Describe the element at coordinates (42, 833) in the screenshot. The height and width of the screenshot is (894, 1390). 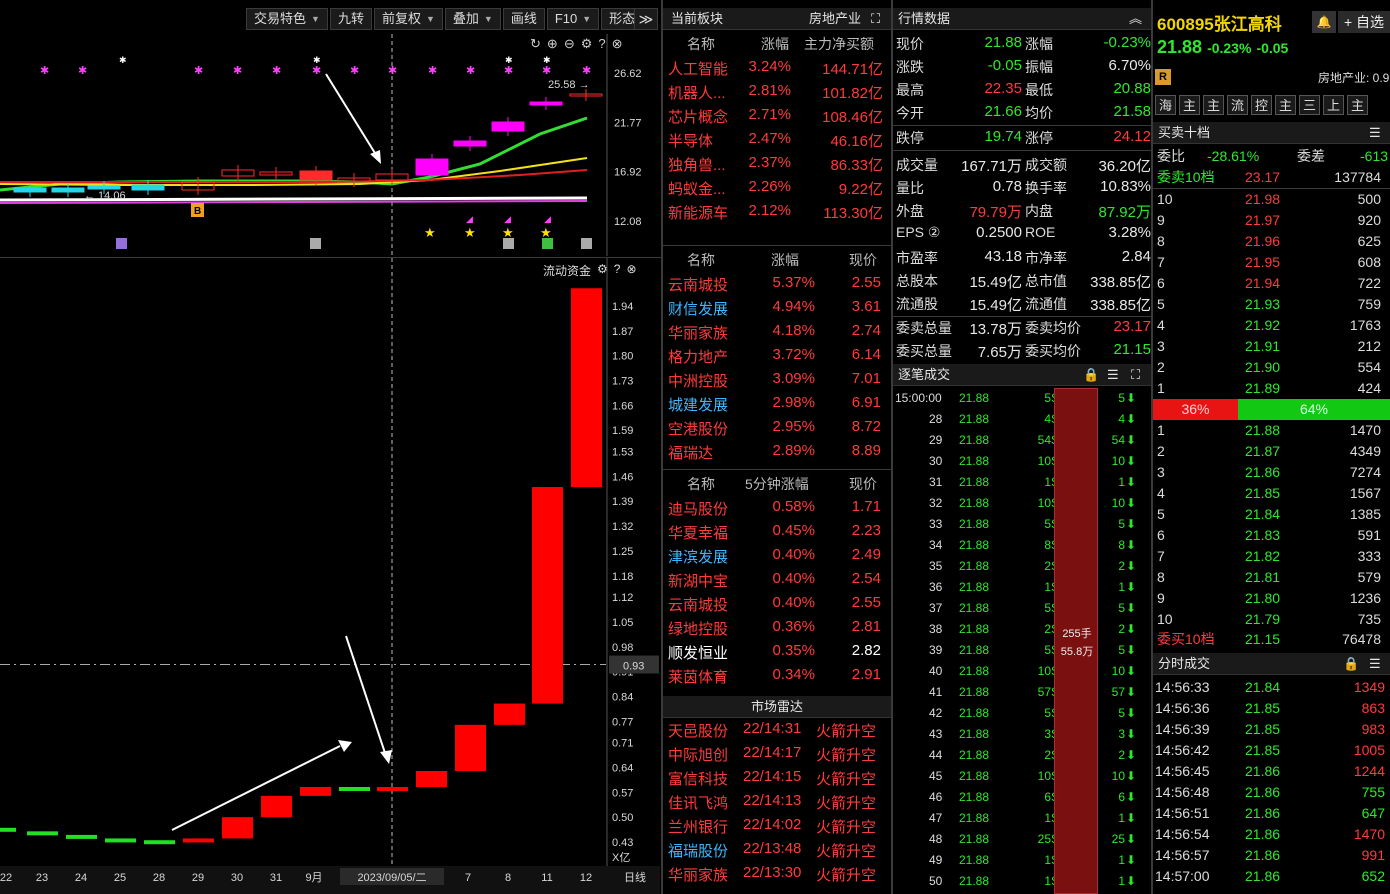
I see `flow-bar` at that location.